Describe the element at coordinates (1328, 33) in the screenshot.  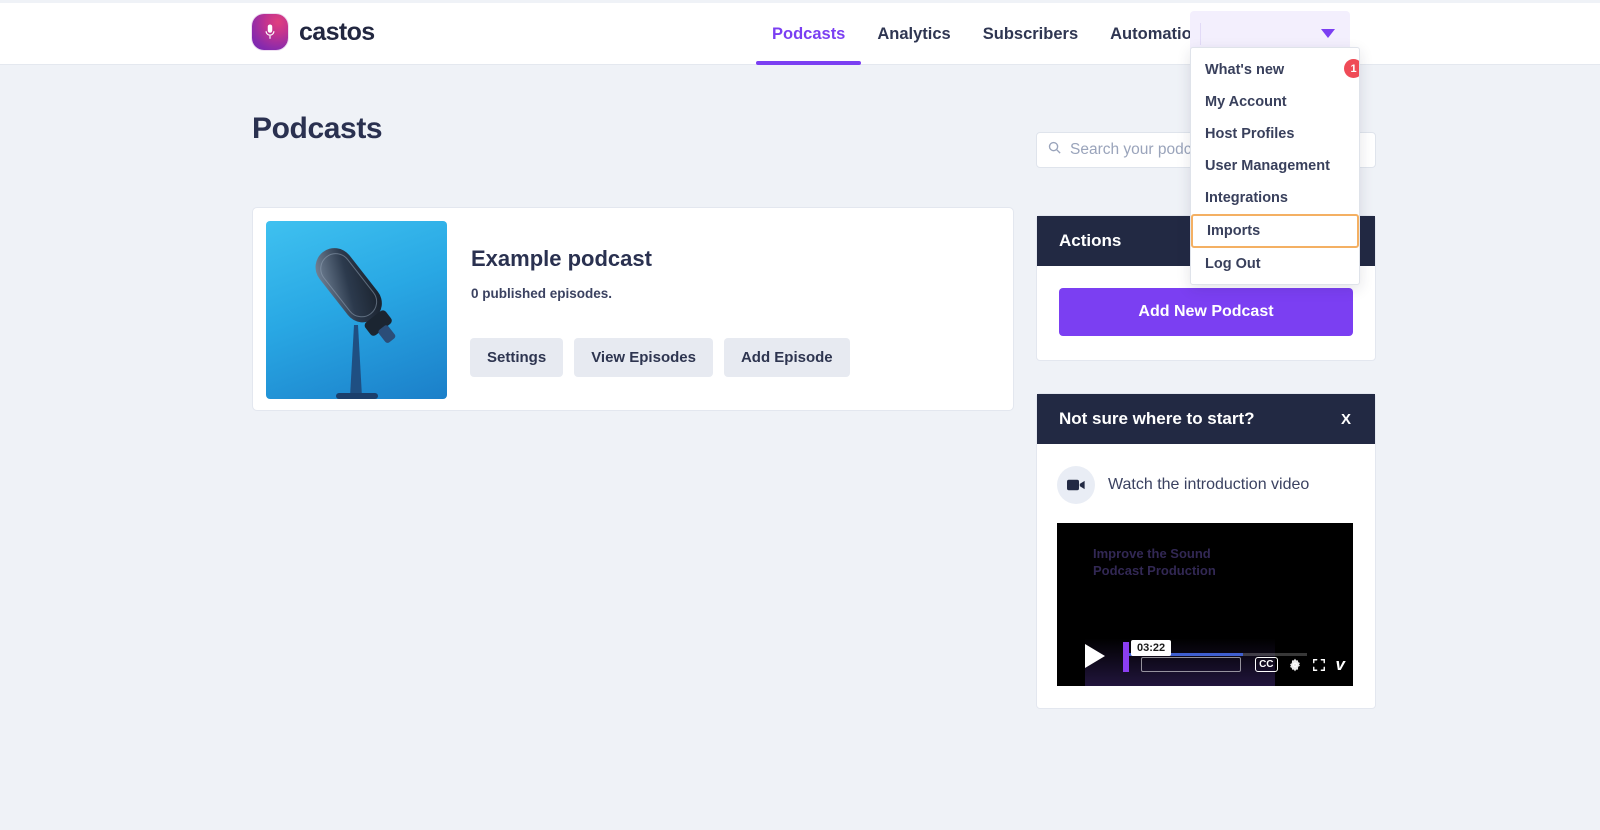
I see `chevron-down-icon` at that location.